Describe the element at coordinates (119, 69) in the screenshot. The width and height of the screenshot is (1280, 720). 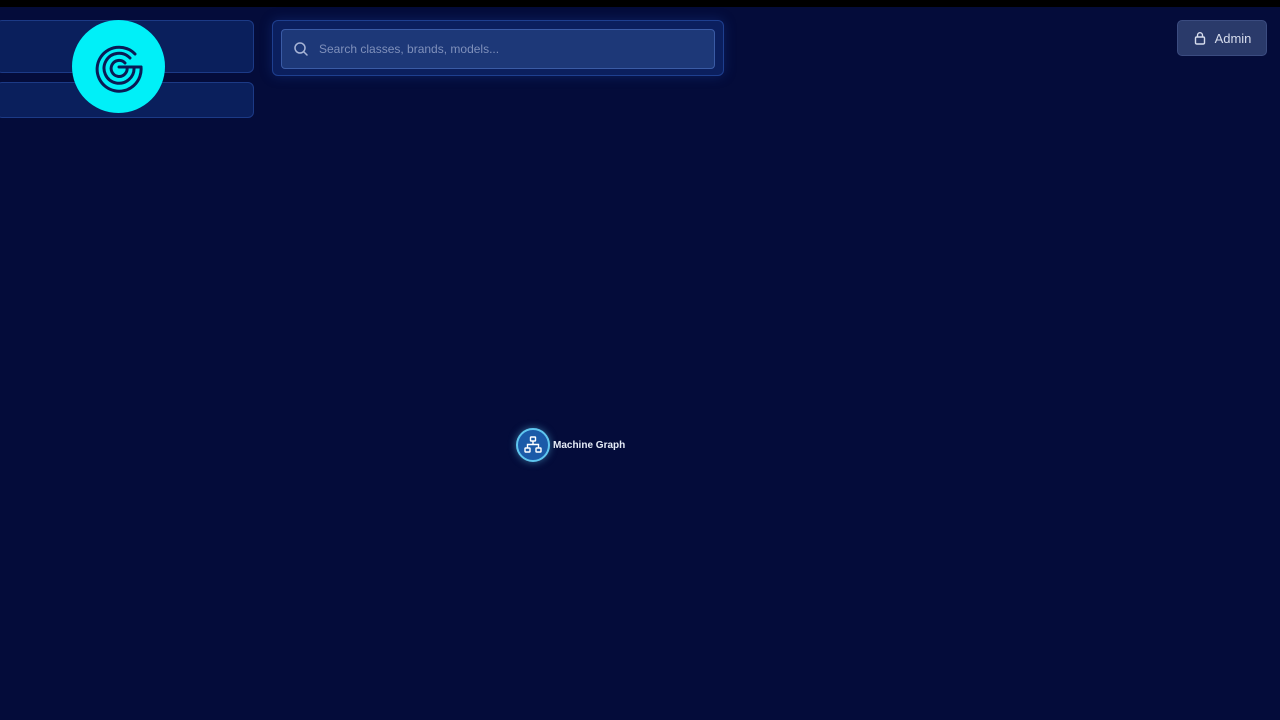
I see `logo-mark-icon` at that location.